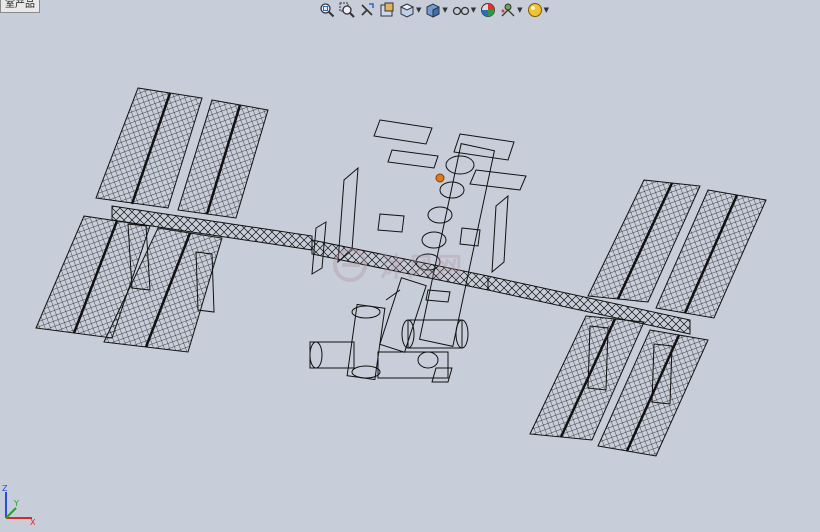  What do you see at coordinates (450, 233) in the screenshot?
I see `service-module` at bounding box center [450, 233].